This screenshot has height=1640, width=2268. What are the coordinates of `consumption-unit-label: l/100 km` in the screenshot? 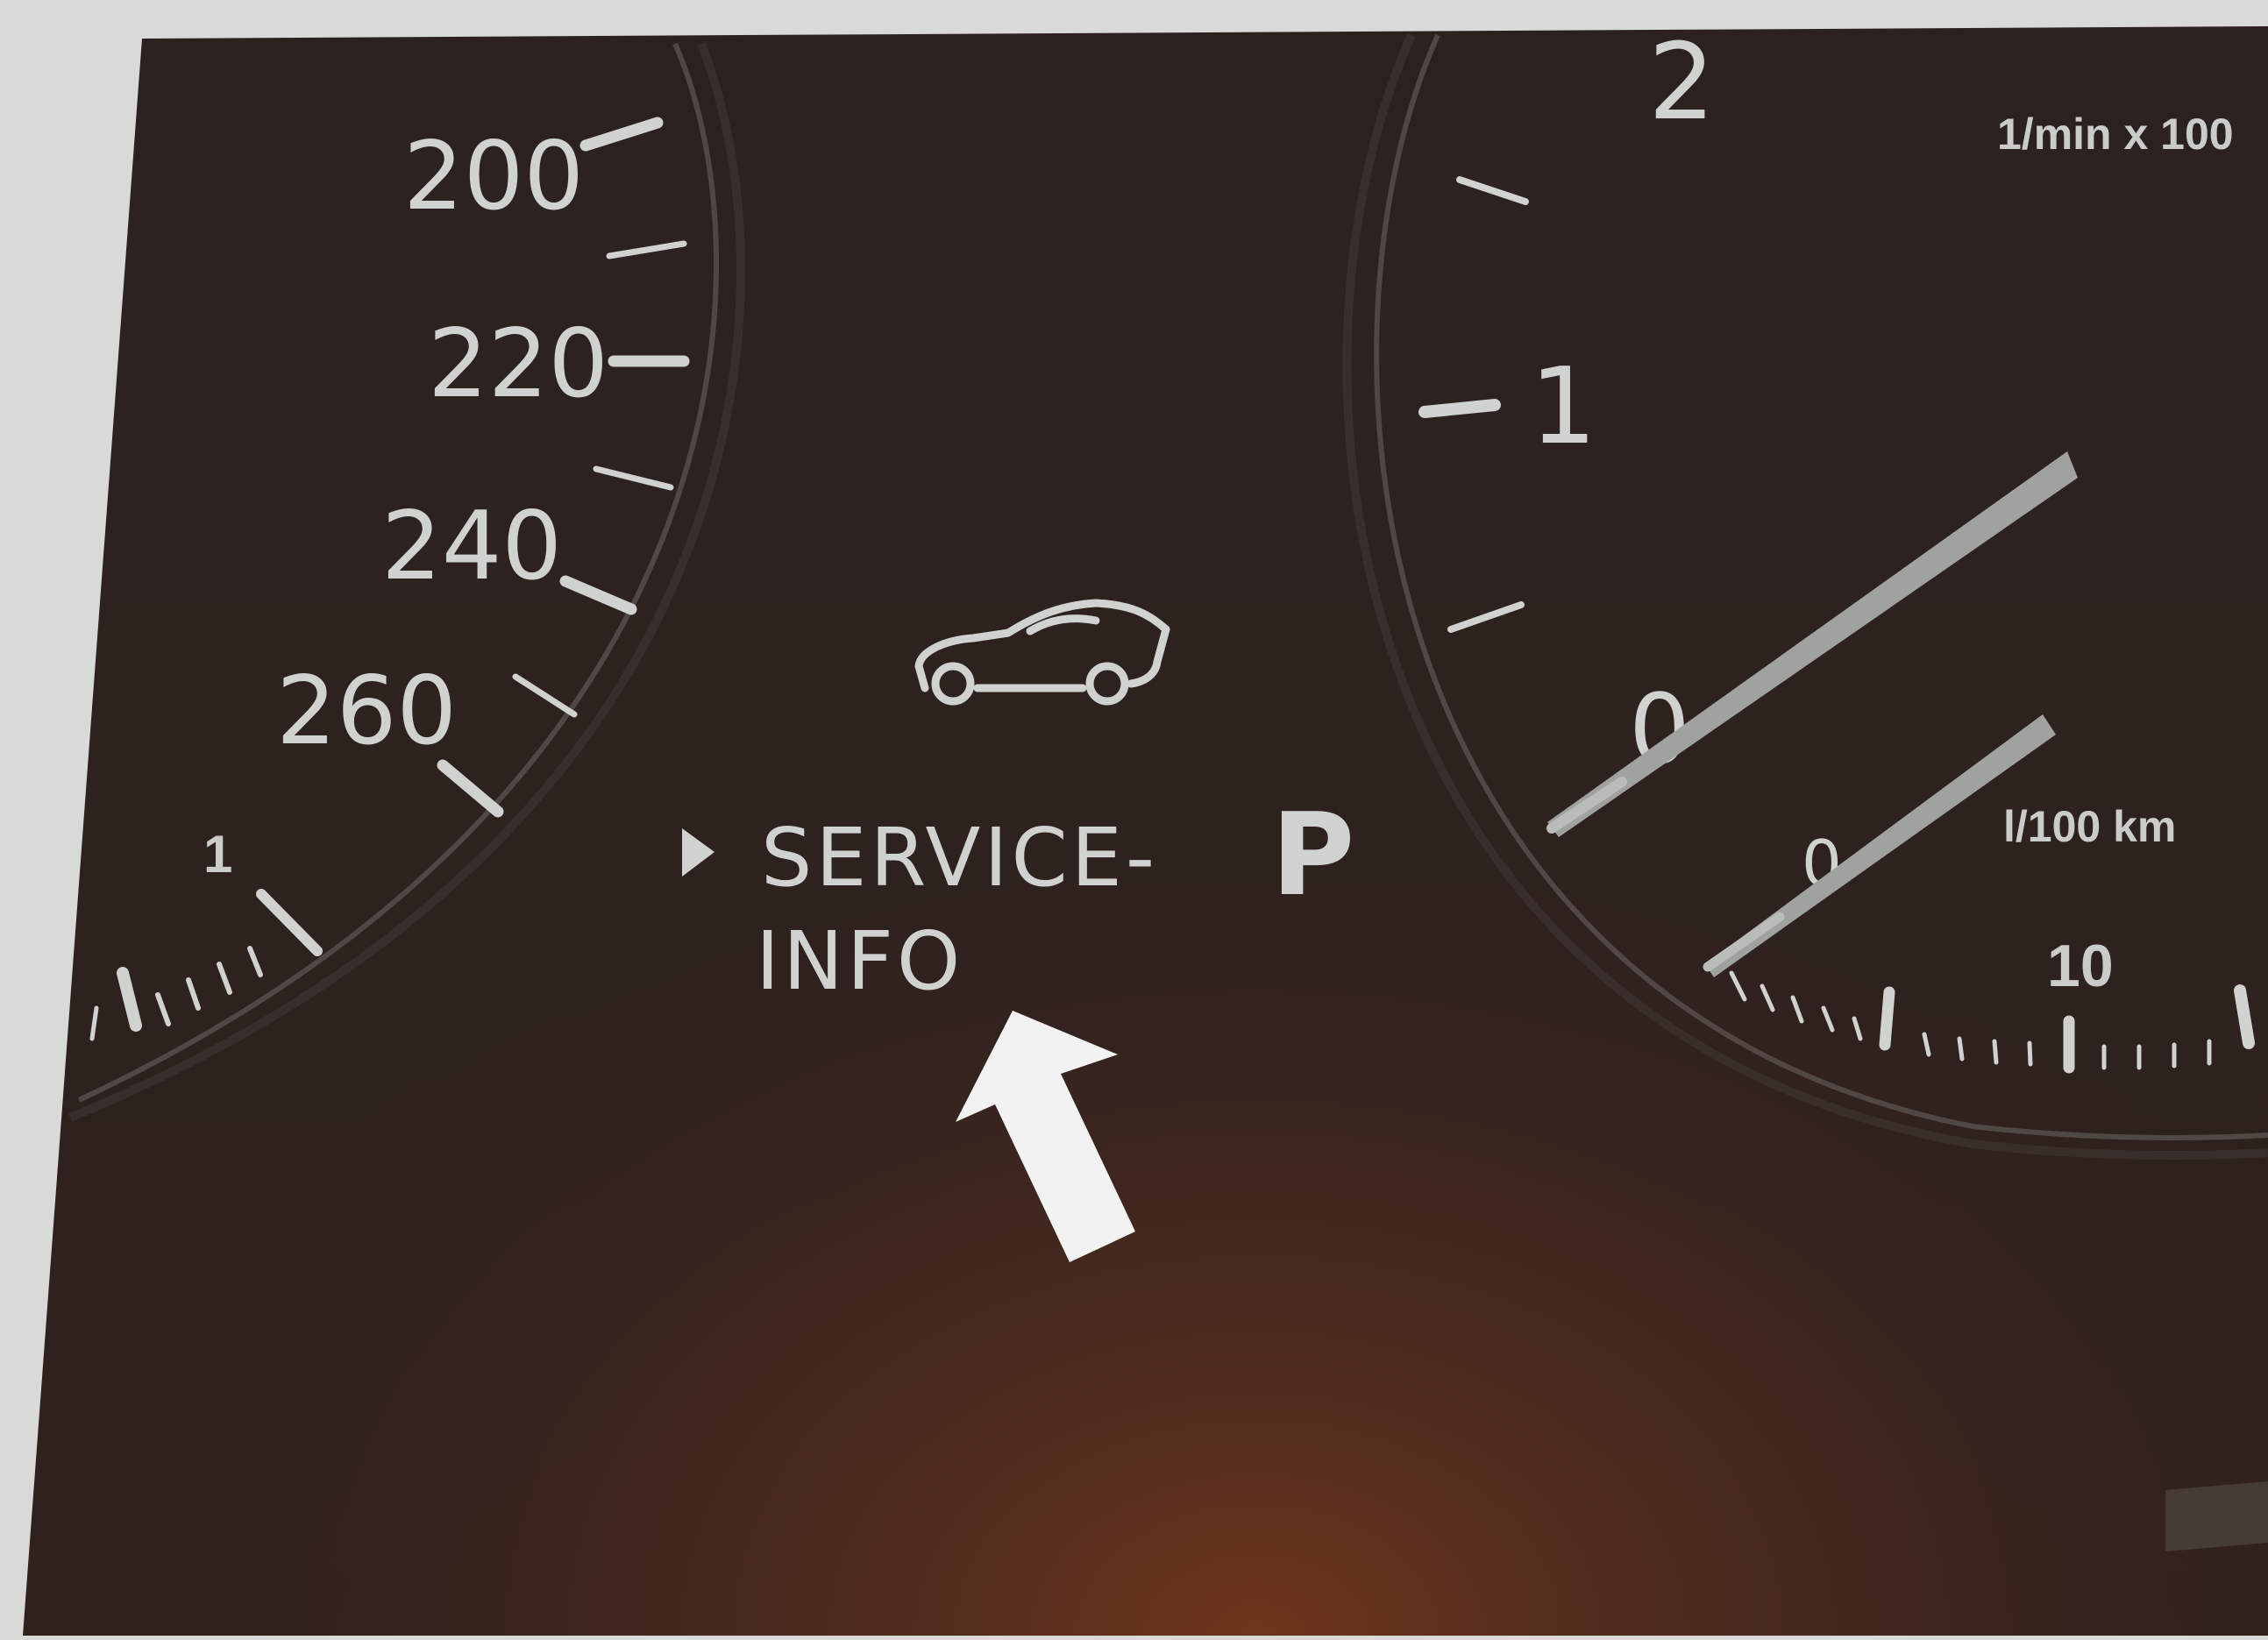 It's located at (2089, 826).